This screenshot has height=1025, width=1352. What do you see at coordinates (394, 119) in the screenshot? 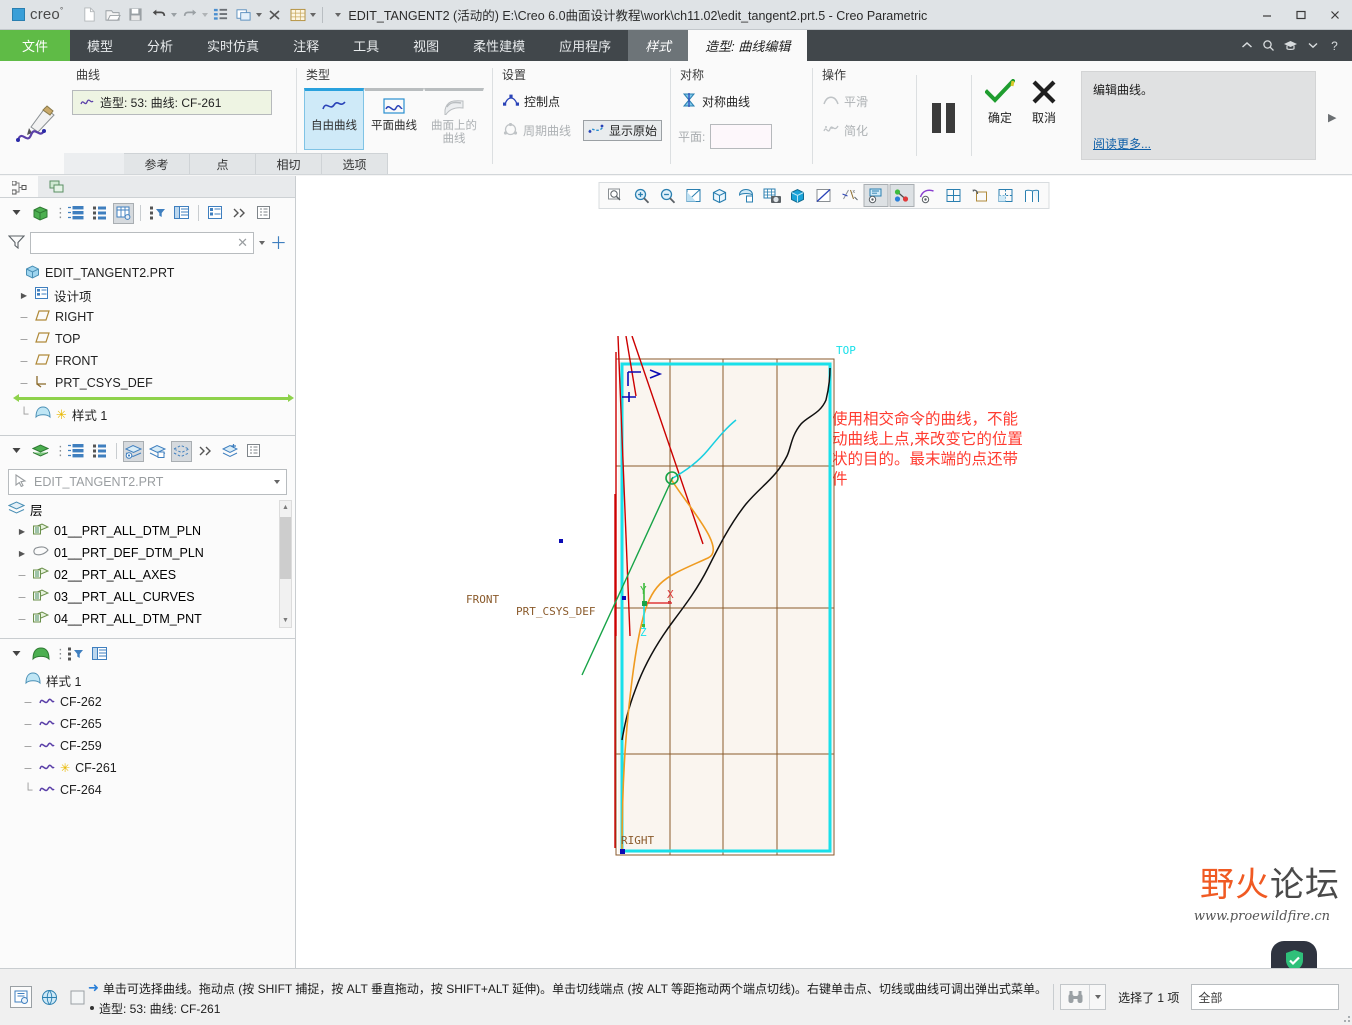
I see `curve-type-buttons: 自由曲线 平面曲线 曲面上的曲线` at bounding box center [394, 119].